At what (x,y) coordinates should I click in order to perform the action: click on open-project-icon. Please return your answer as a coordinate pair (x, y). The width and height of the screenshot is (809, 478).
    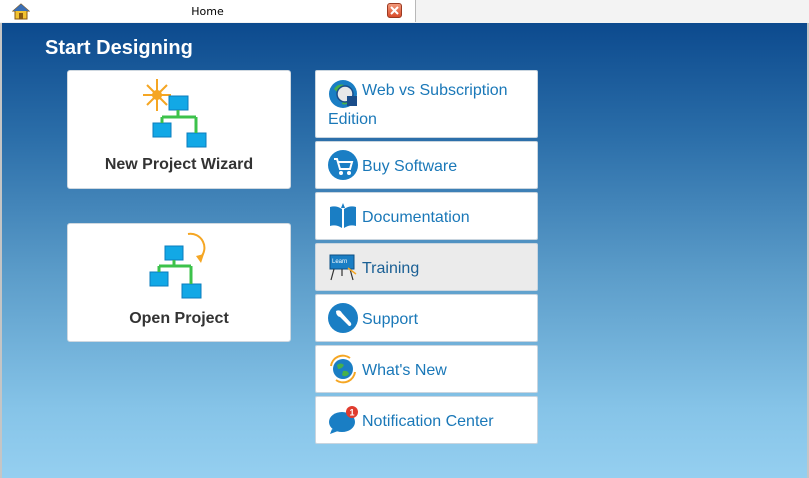
    Looking at the image, I should click on (179, 266).